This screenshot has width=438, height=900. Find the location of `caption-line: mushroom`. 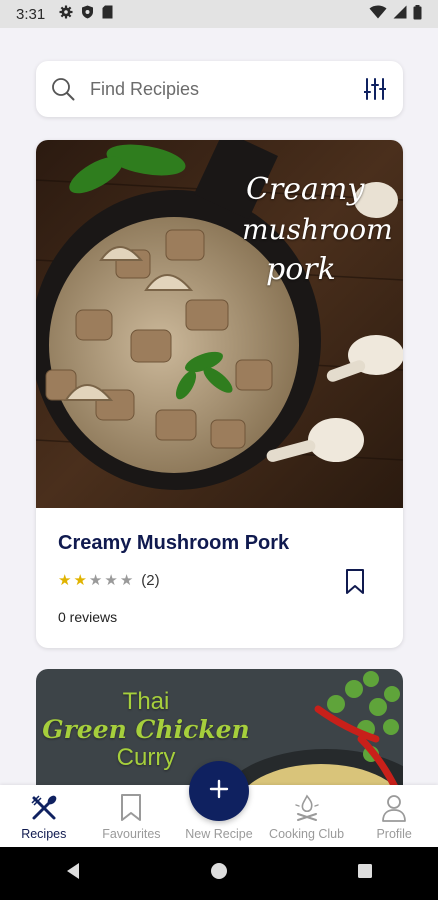

caption-line: mushroom is located at coordinates (317, 229).